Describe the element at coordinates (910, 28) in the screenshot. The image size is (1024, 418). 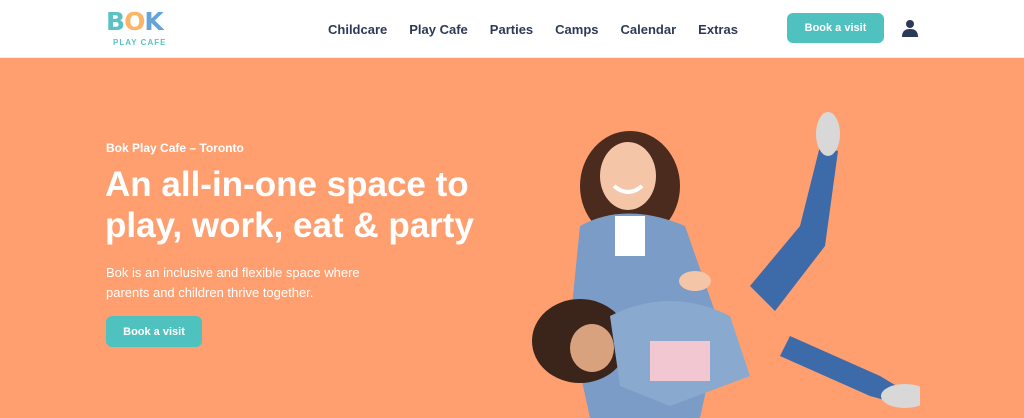
I see `user-icon` at that location.